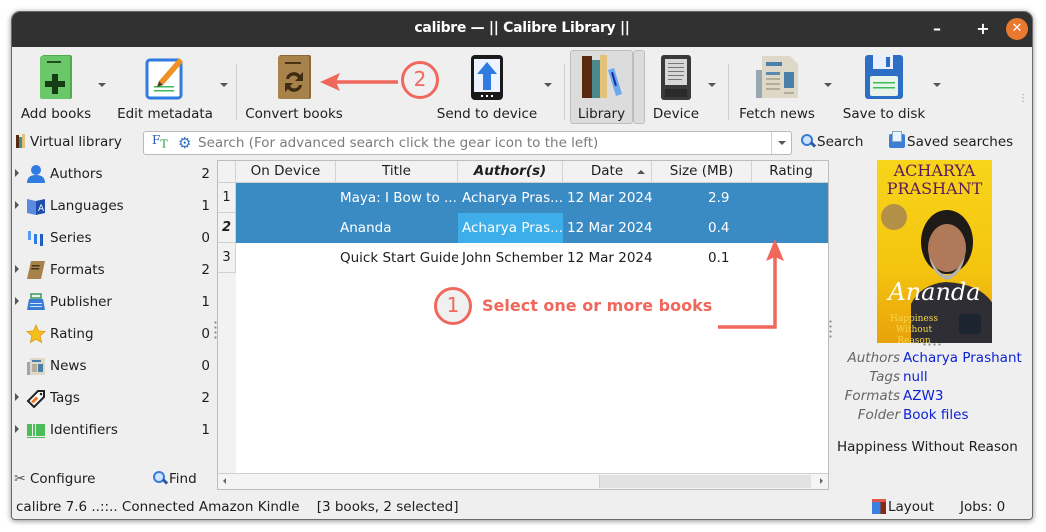 The width and height of the screenshot is (1046, 532). Describe the element at coordinates (366, 228) in the screenshot. I see `cell-title: Ananda` at that location.